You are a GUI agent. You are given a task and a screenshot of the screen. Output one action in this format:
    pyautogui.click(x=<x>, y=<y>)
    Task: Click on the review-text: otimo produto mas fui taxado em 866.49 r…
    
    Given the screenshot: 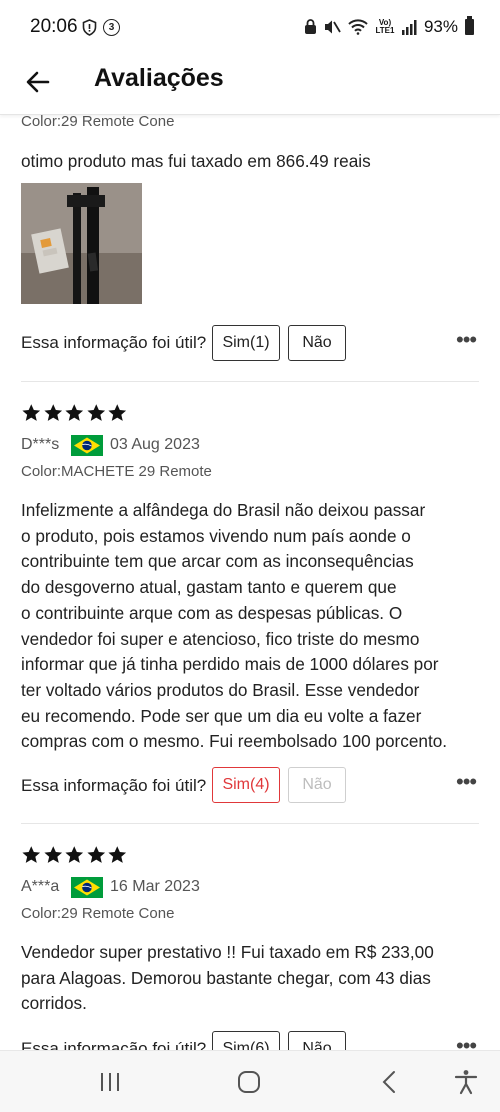 What is the action you would take?
    pyautogui.click(x=196, y=161)
    